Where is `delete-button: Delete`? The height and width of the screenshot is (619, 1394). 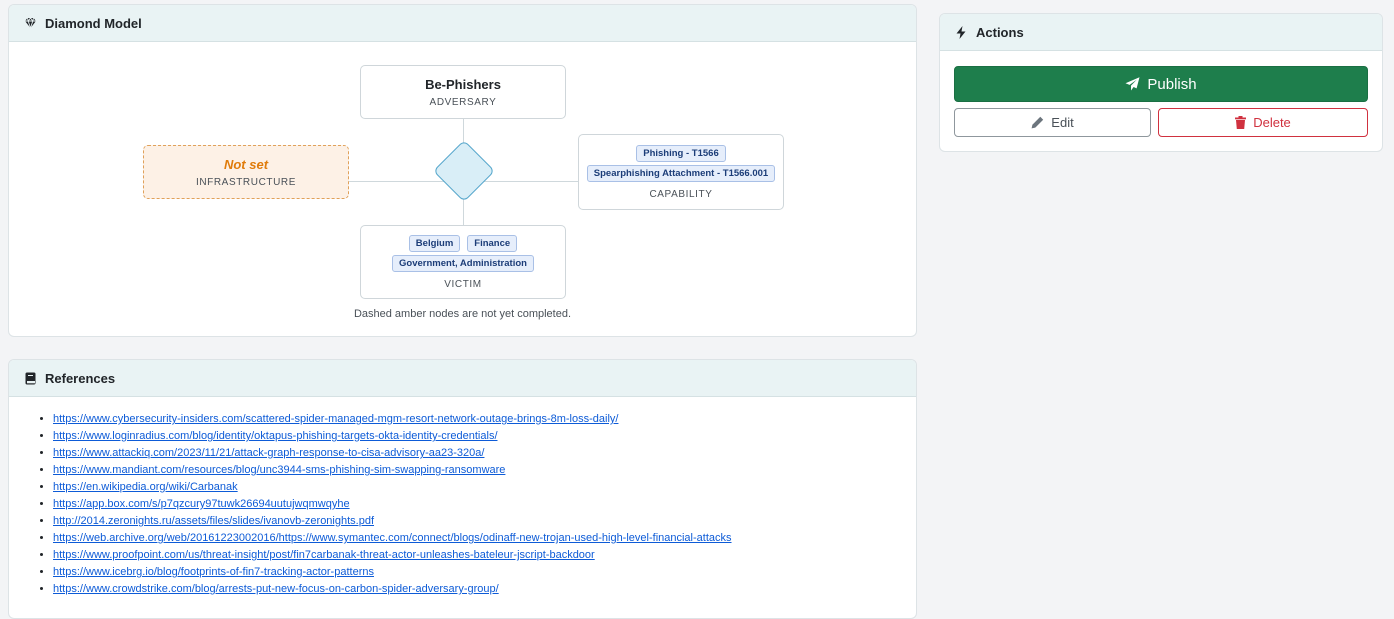
delete-button: Delete is located at coordinates (1263, 122).